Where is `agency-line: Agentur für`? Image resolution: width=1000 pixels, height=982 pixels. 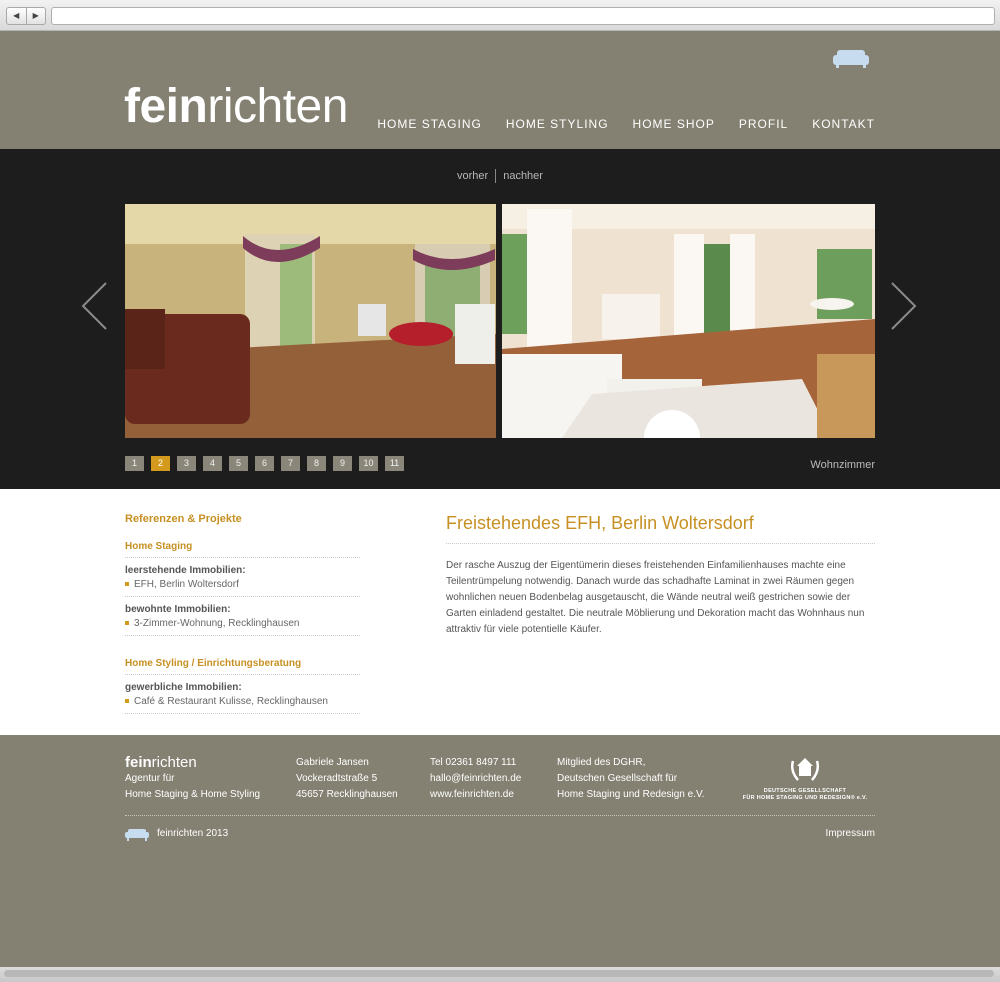
agency-line: Agentur für is located at coordinates (150, 778).